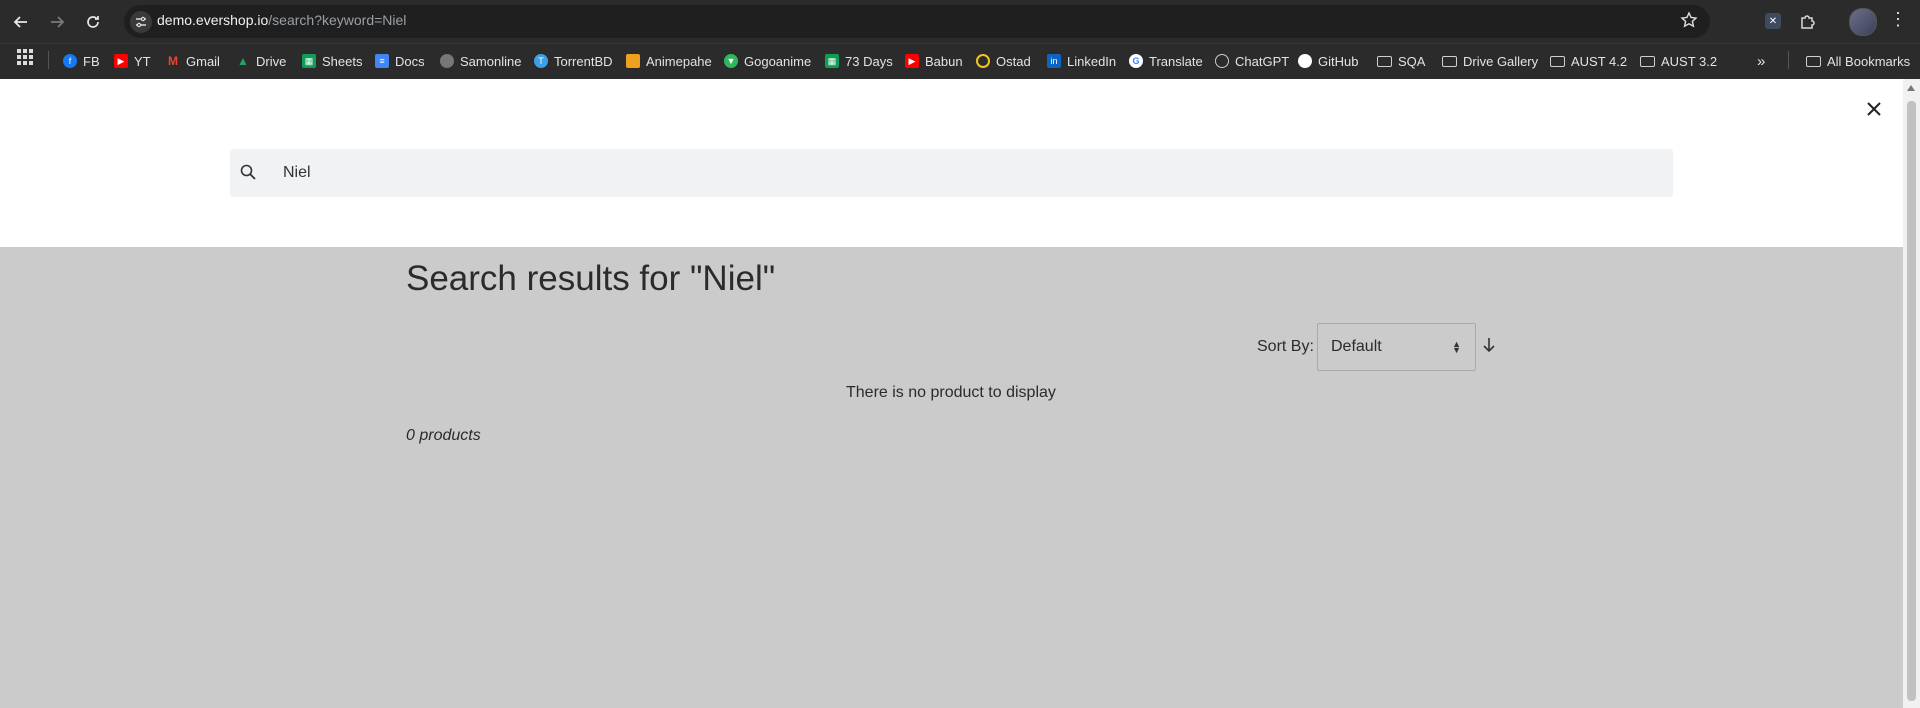 This screenshot has height=708, width=1920. I want to click on reload-button, so click(93, 22).